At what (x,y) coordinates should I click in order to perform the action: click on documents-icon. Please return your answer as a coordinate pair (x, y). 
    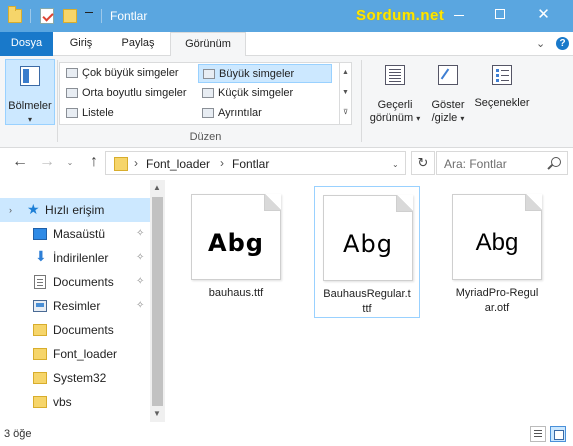
    Looking at the image, I should click on (40, 282).